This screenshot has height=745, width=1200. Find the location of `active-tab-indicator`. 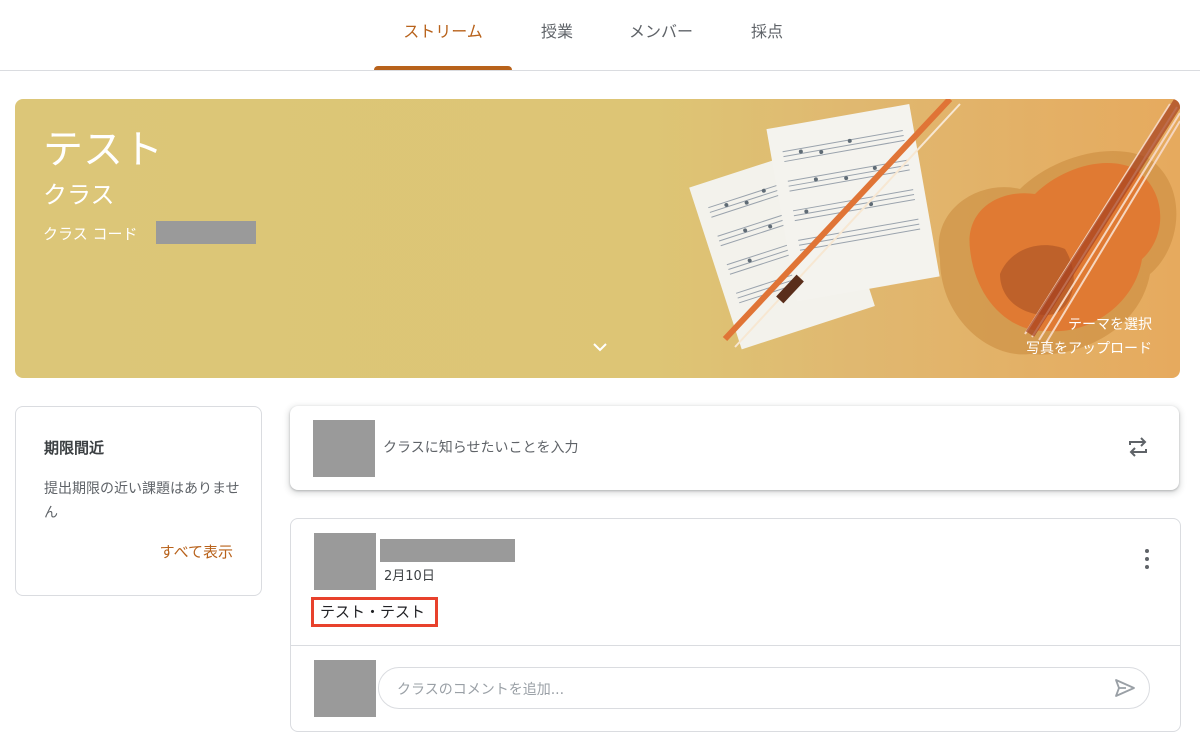

active-tab-indicator is located at coordinates (443, 68).